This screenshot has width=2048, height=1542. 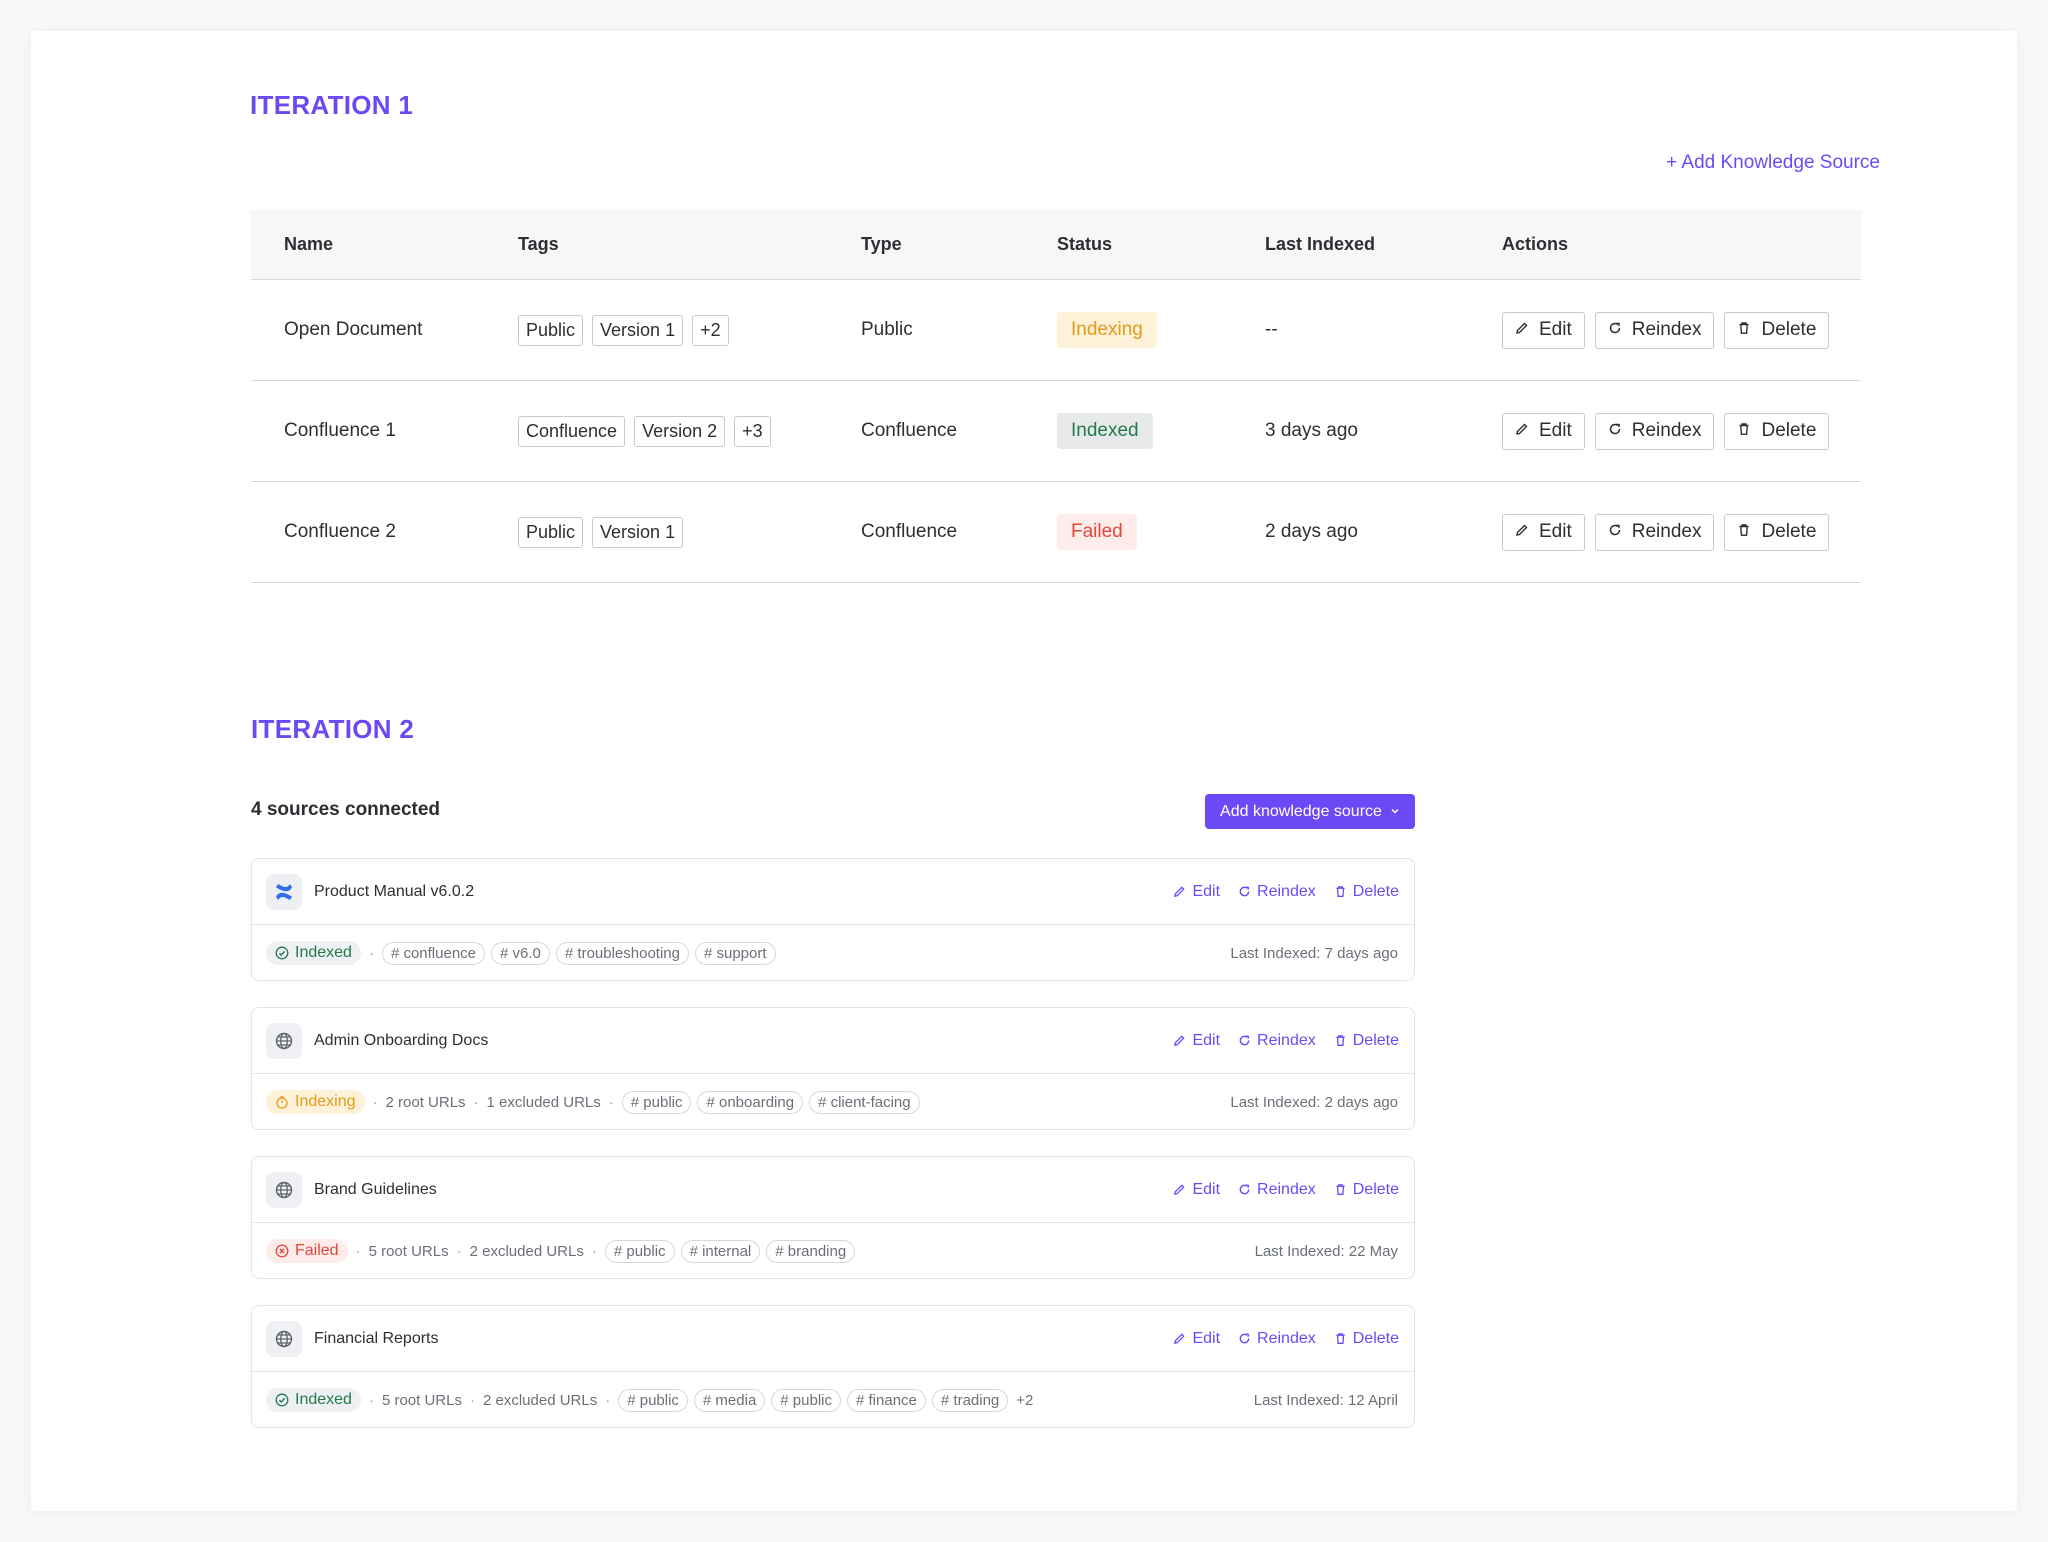 I want to click on iteration-1-title: ITERATION 1, so click(x=332, y=105).